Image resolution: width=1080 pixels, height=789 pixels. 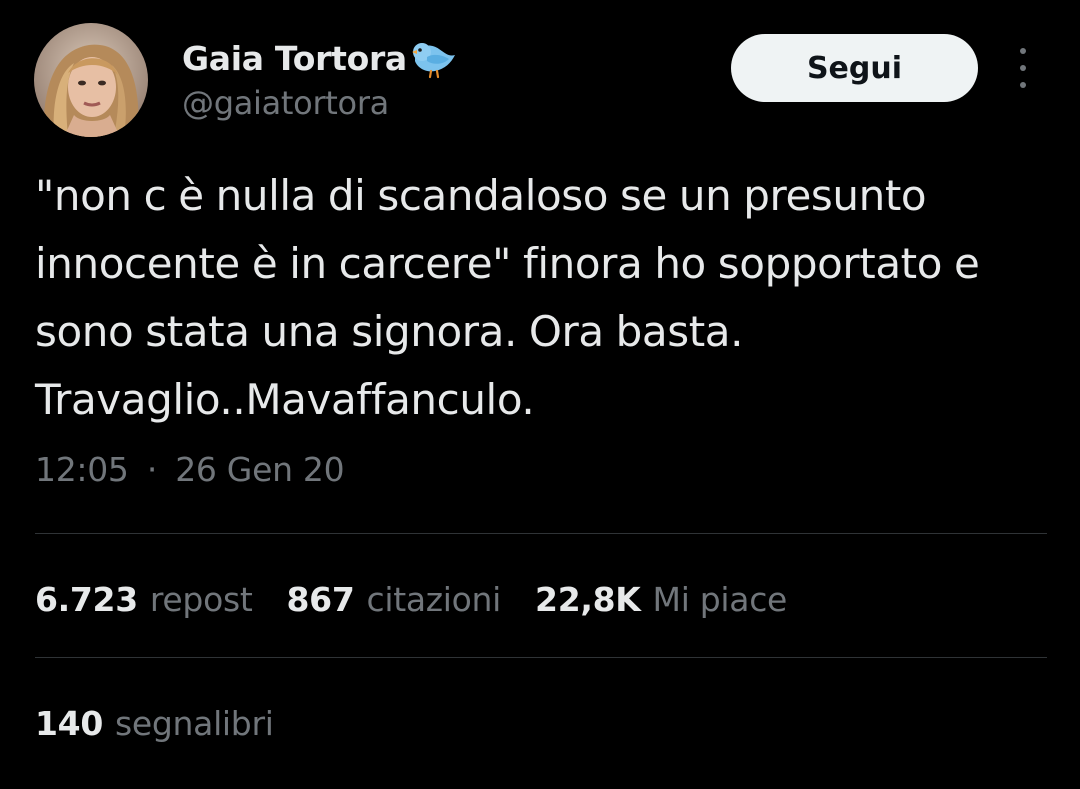 I want to click on quotes-count: 867, so click(x=320, y=599).